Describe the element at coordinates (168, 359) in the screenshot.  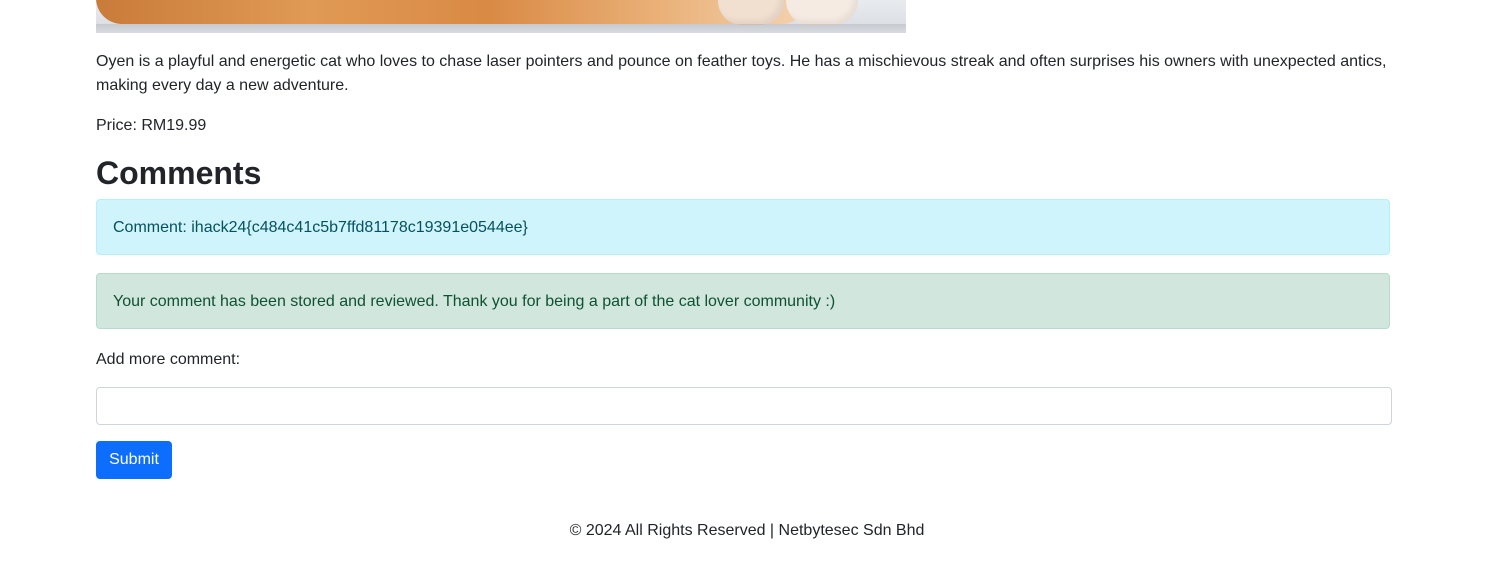
I see `add-comment-label: Add more comment:` at that location.